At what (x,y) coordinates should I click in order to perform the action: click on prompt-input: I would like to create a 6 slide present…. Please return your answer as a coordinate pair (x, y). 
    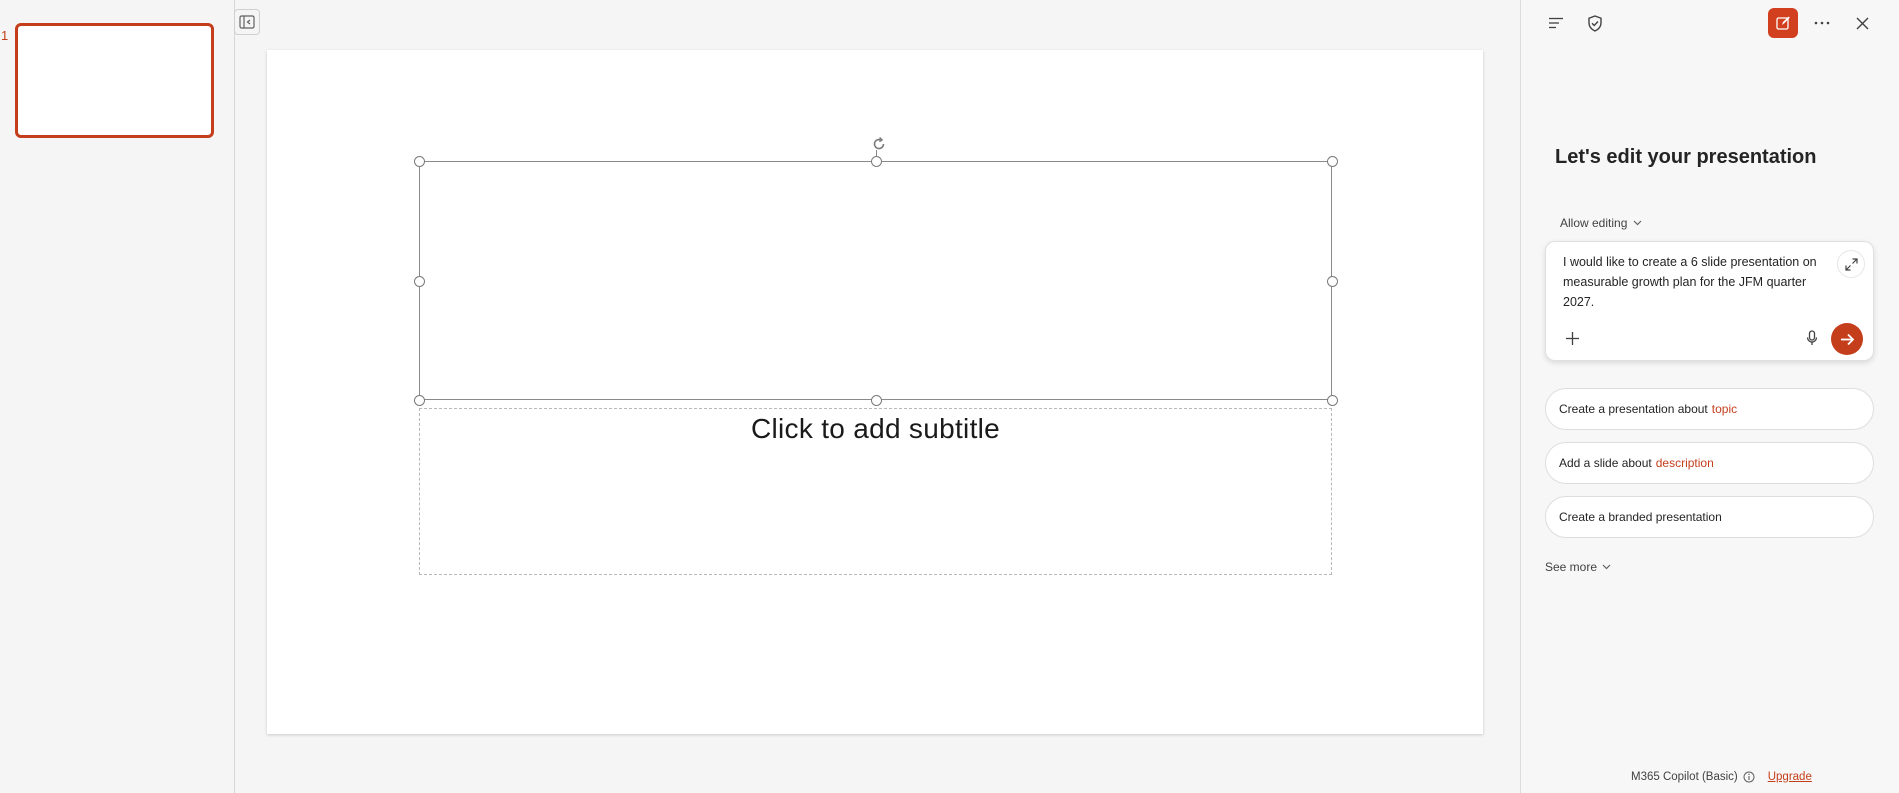
    Looking at the image, I should click on (1698, 282).